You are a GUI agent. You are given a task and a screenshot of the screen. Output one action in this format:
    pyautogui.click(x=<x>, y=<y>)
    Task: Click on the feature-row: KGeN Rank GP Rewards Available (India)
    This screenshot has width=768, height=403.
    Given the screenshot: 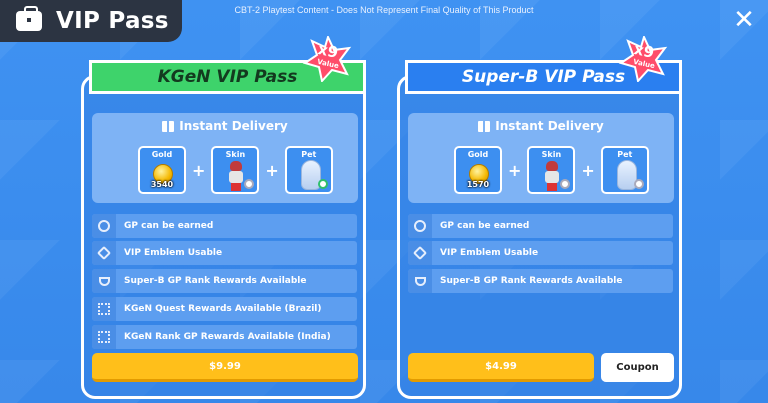 What is the action you would take?
    pyautogui.click(x=224, y=337)
    